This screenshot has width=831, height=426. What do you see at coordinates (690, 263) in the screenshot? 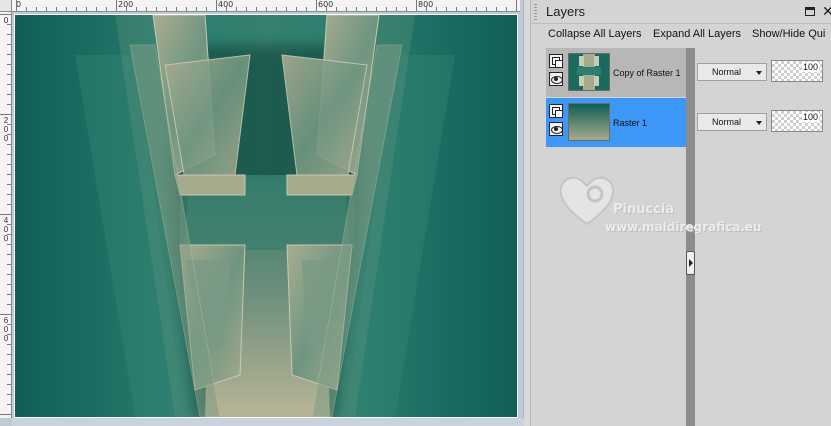
I see `splitter-handle` at bounding box center [690, 263].